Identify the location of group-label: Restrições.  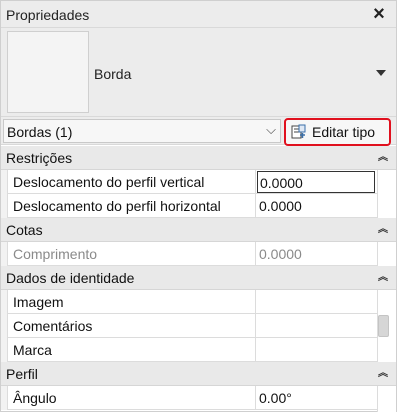
(39, 158).